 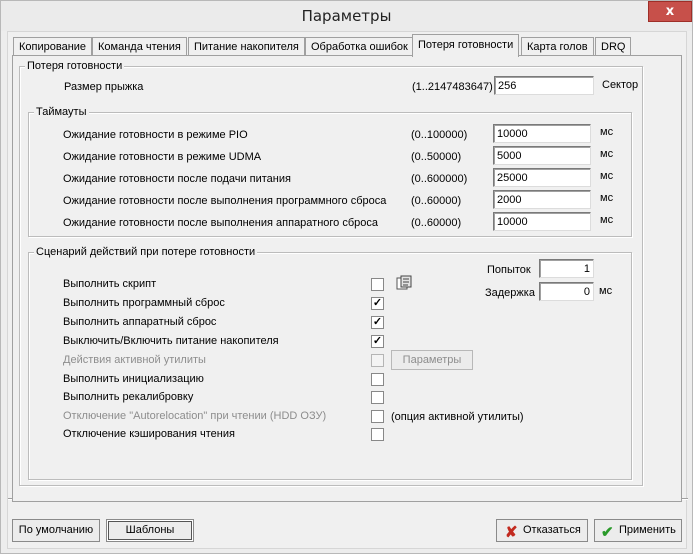 What do you see at coordinates (552, 530) in the screenshot?
I see `cancel-button-label: Отказаться` at bounding box center [552, 530].